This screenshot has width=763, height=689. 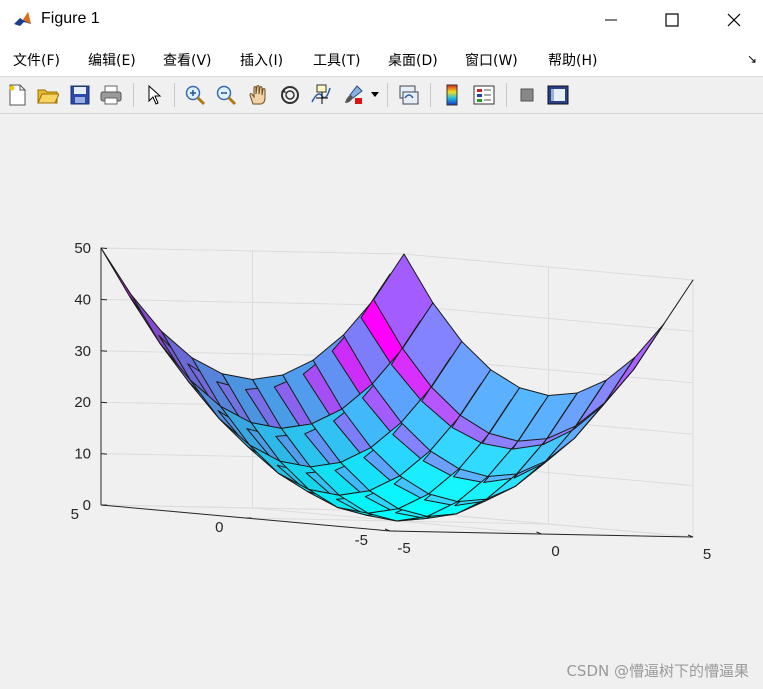 I want to click on open-file-icon, so click(x=48, y=95).